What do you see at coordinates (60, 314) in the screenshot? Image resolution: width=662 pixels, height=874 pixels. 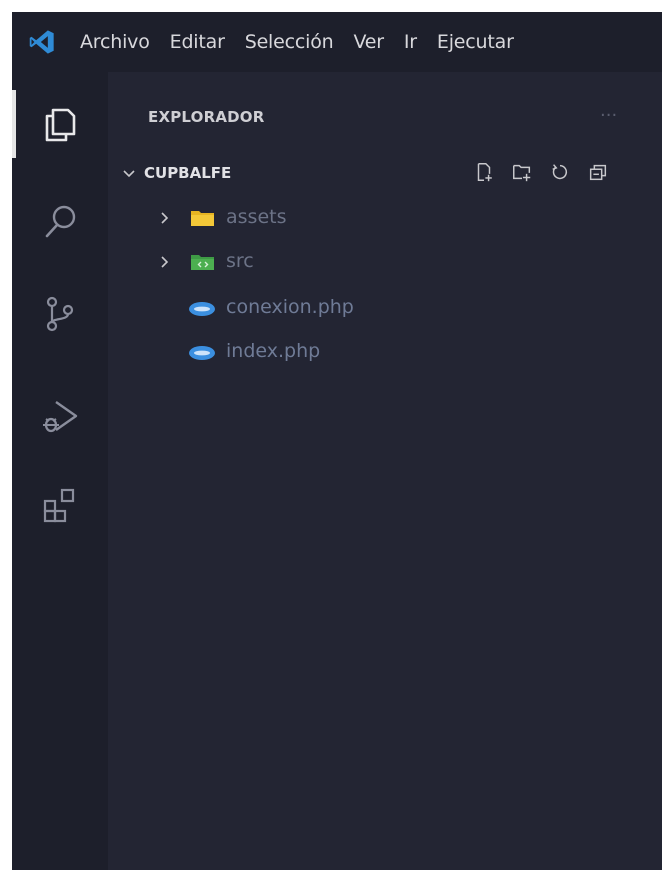 I see `source-control-icon` at bounding box center [60, 314].